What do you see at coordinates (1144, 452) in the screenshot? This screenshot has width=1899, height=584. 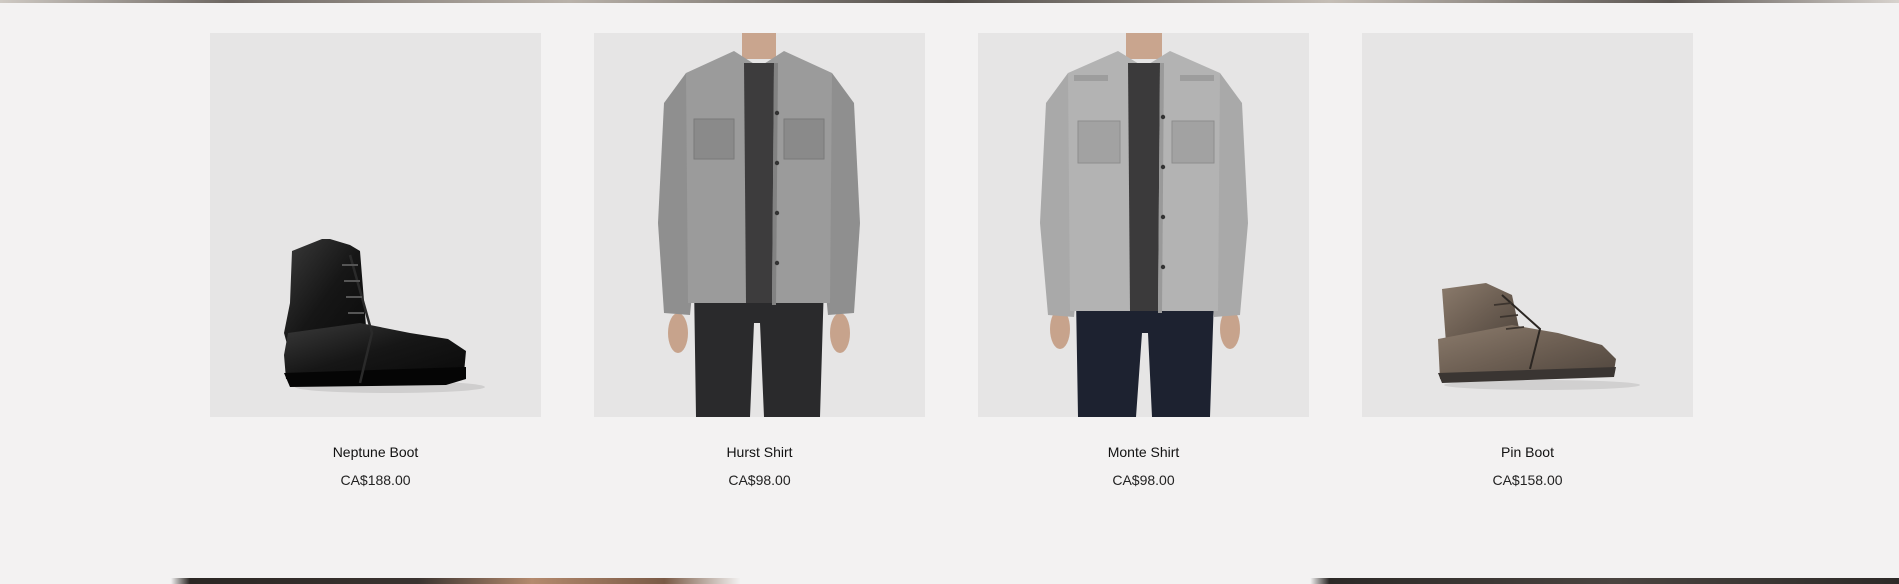 I see `product-name: Monte Shirt` at bounding box center [1144, 452].